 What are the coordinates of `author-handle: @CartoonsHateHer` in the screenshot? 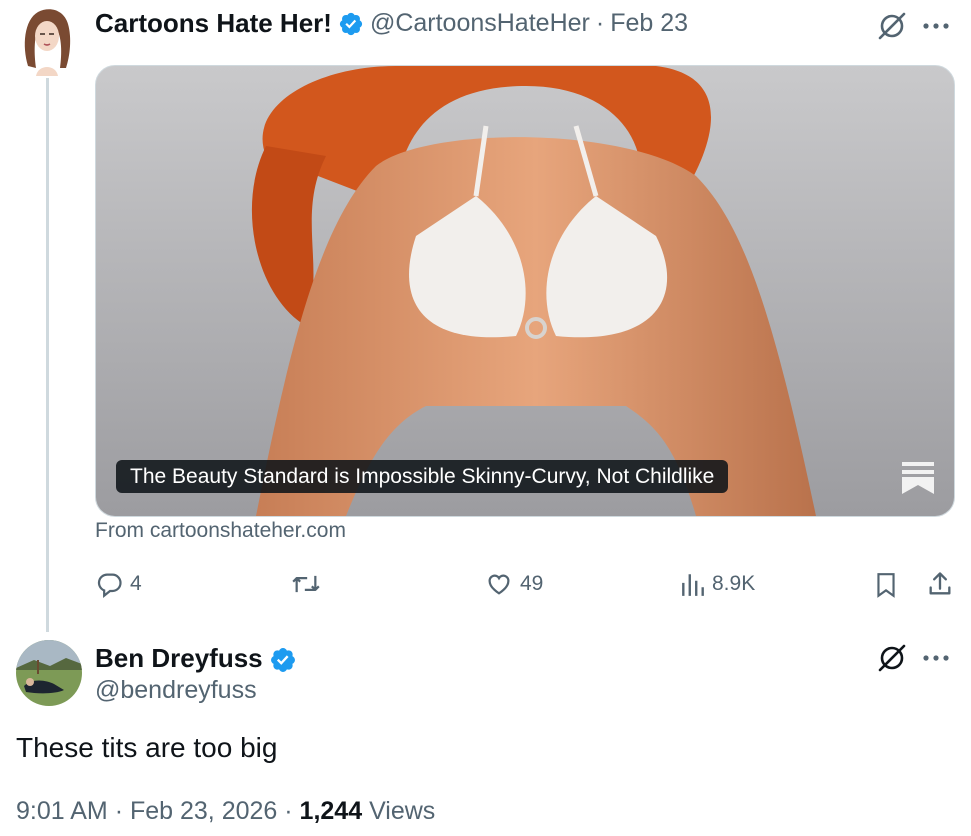 It's located at (480, 23).